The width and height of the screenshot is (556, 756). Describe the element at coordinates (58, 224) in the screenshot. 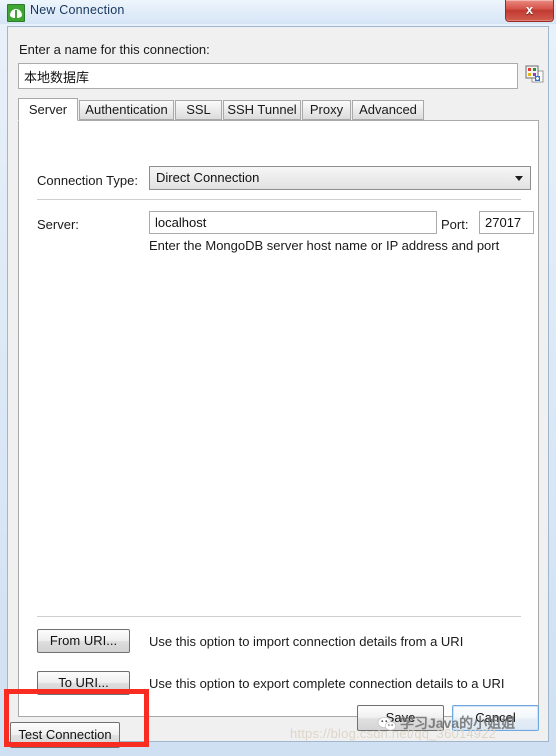

I see `server-host-label: Server:` at that location.